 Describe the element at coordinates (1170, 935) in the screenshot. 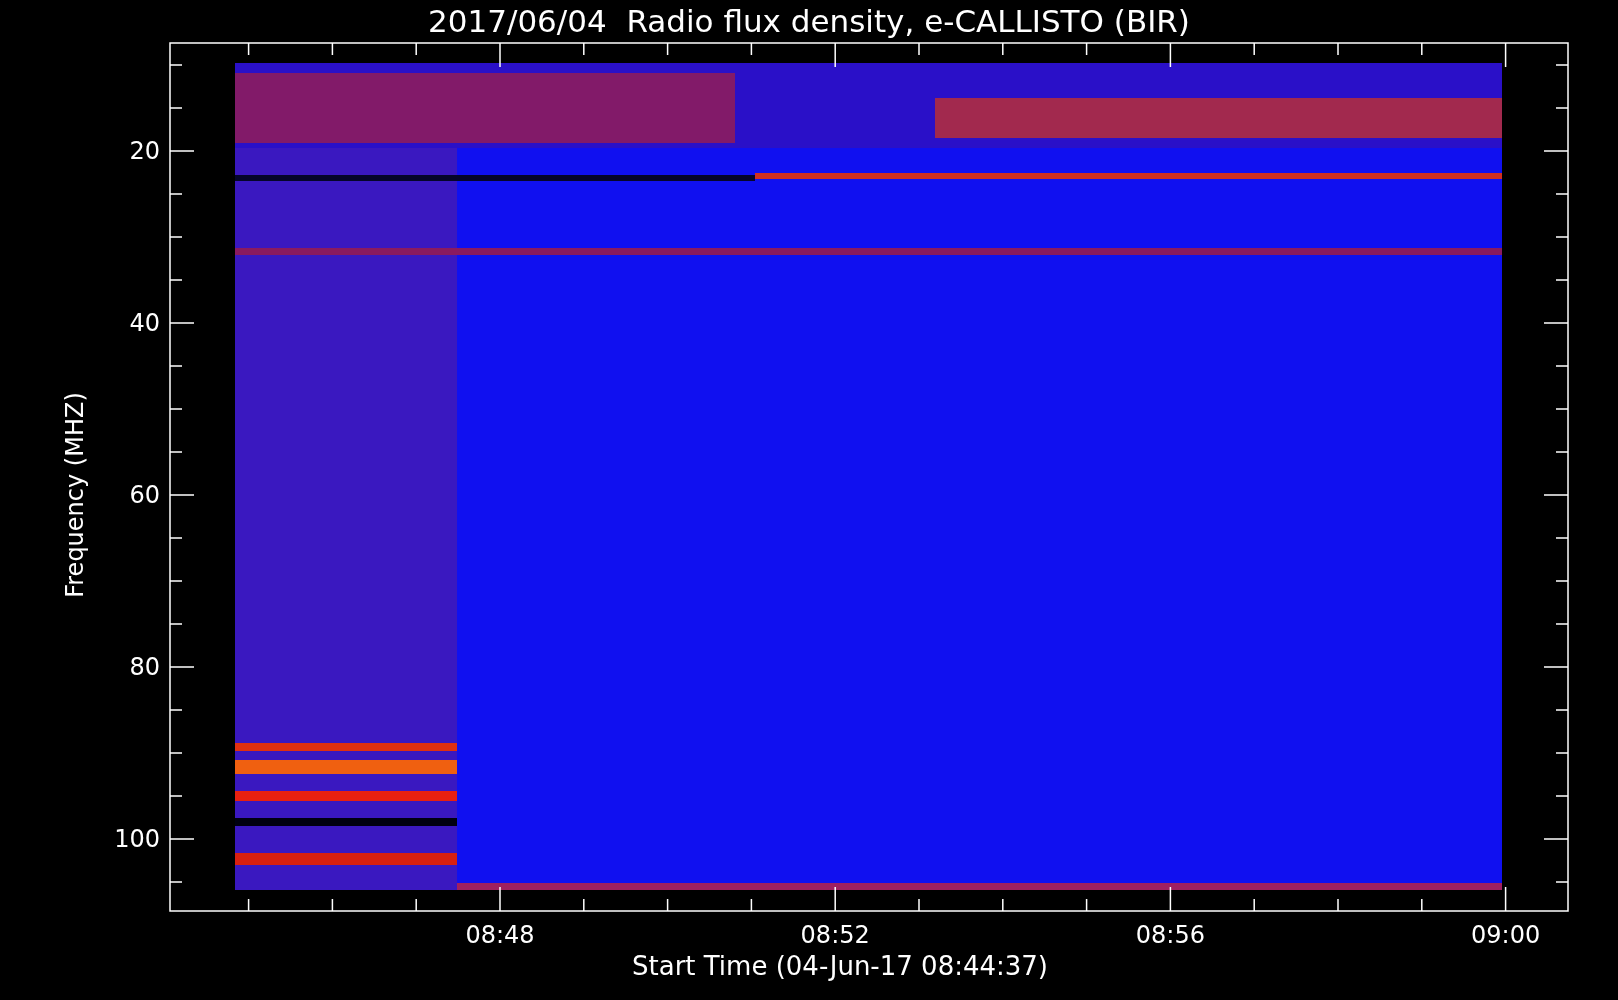

I see `axis-tick-label: 08:56` at that location.